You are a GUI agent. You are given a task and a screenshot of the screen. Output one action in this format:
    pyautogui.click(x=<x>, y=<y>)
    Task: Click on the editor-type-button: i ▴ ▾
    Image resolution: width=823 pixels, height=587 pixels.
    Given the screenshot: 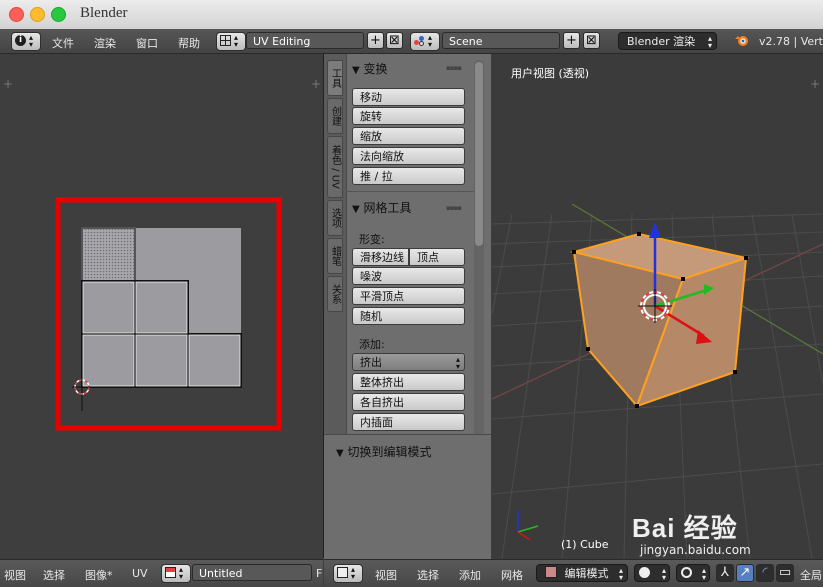 What is the action you would take?
    pyautogui.click(x=26, y=41)
    